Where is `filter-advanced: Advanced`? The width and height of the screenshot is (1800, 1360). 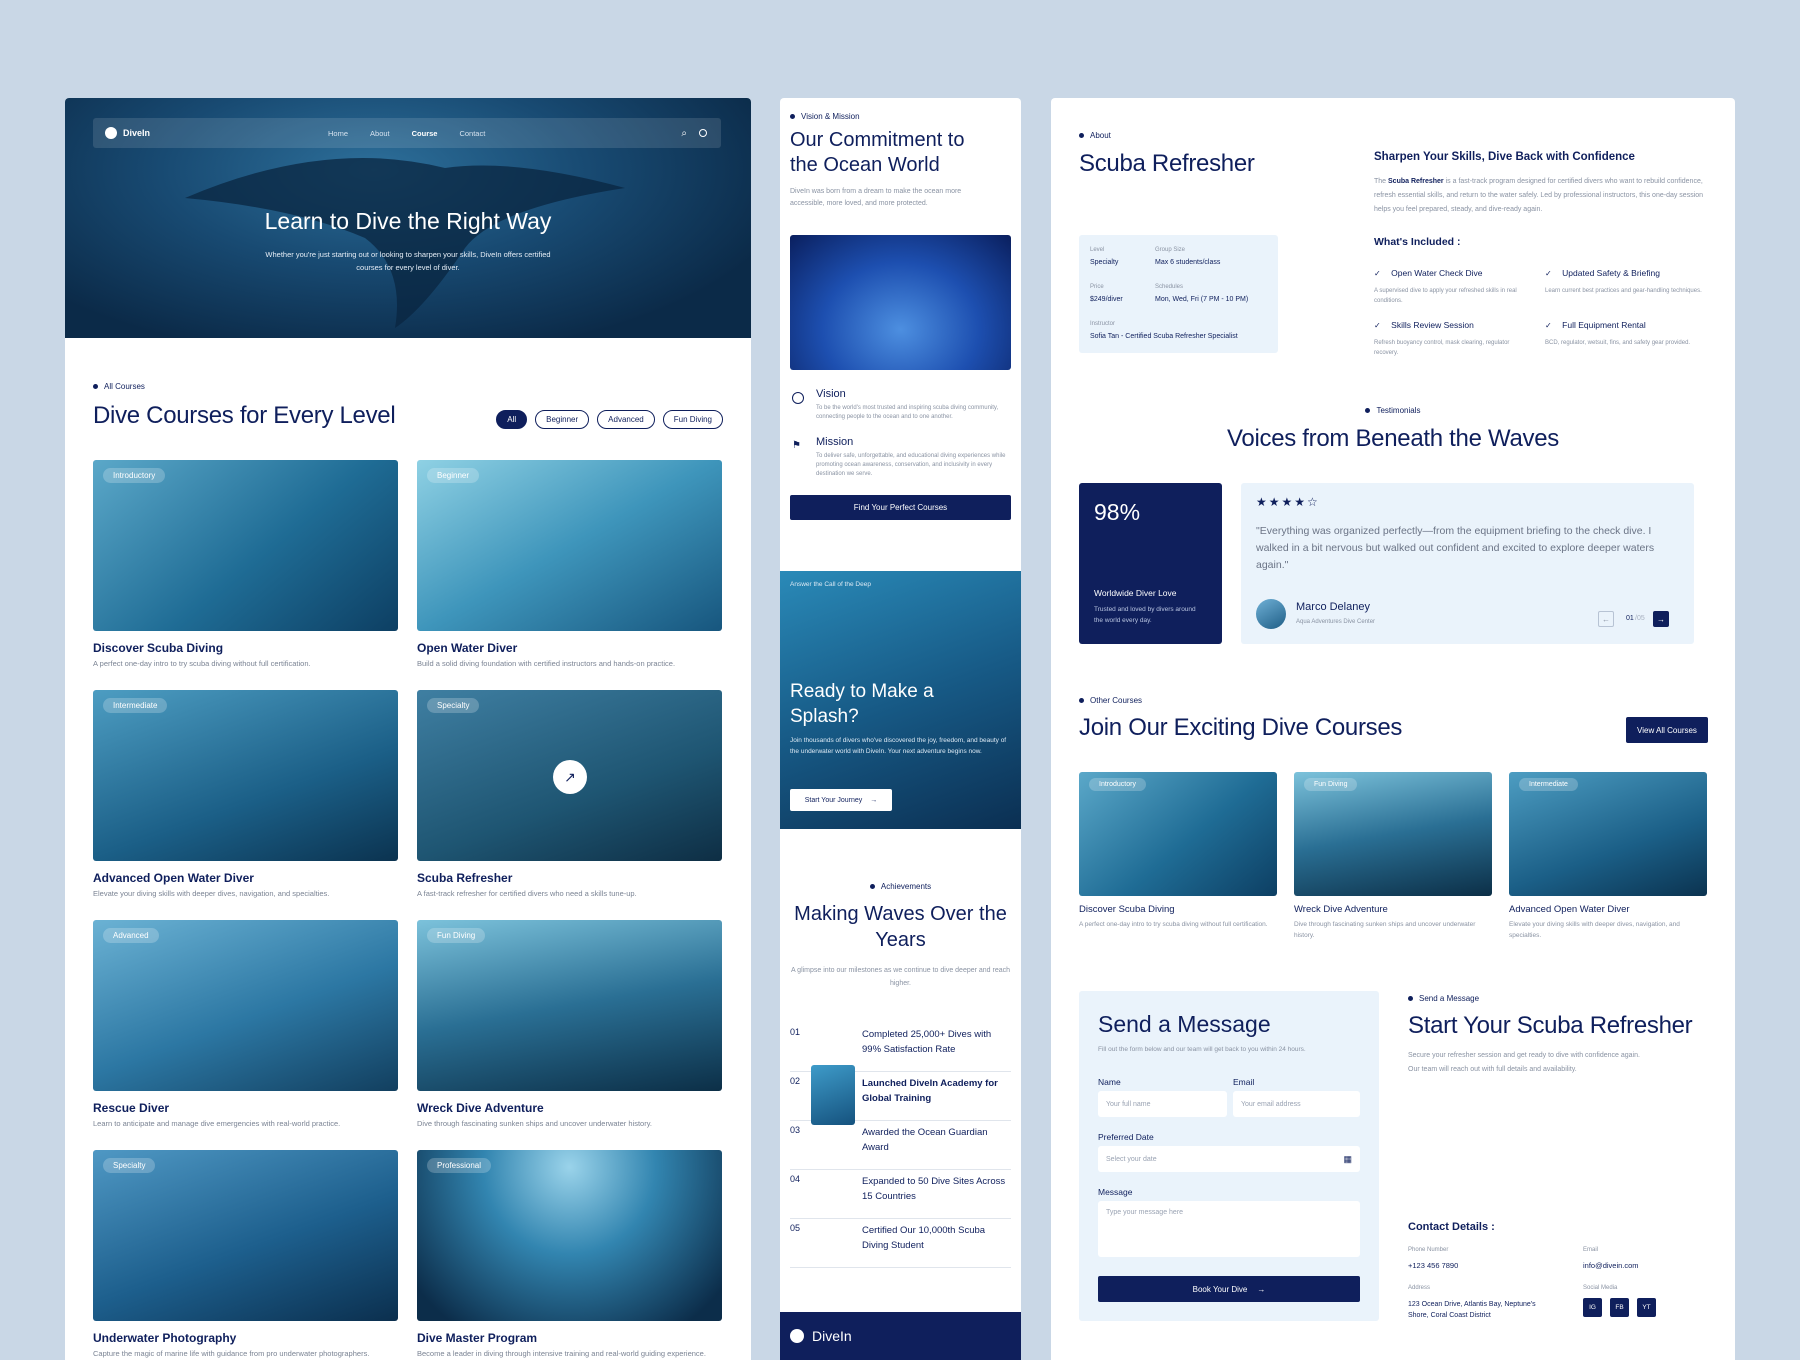 filter-advanced: Advanced is located at coordinates (626, 419).